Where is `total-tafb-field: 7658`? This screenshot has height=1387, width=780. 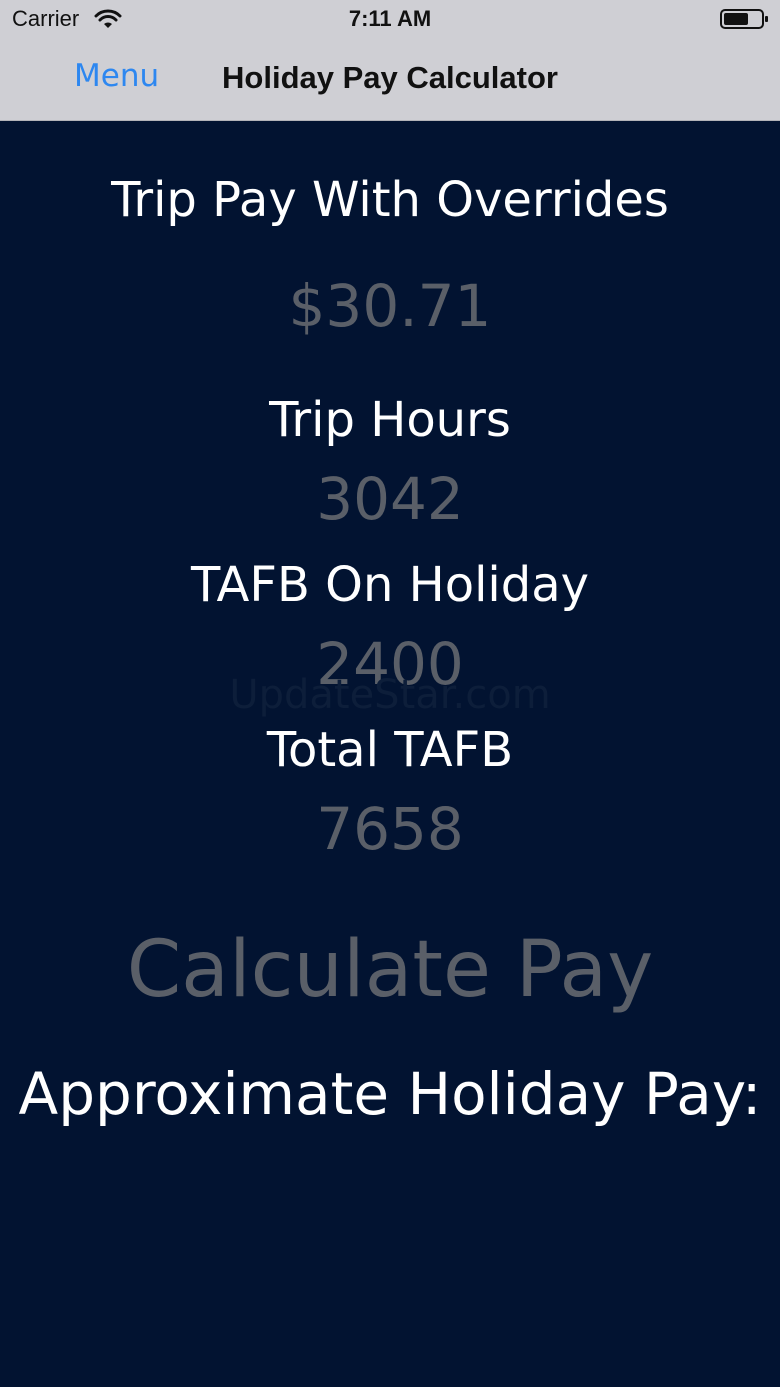 total-tafb-field: 7658 is located at coordinates (390, 829).